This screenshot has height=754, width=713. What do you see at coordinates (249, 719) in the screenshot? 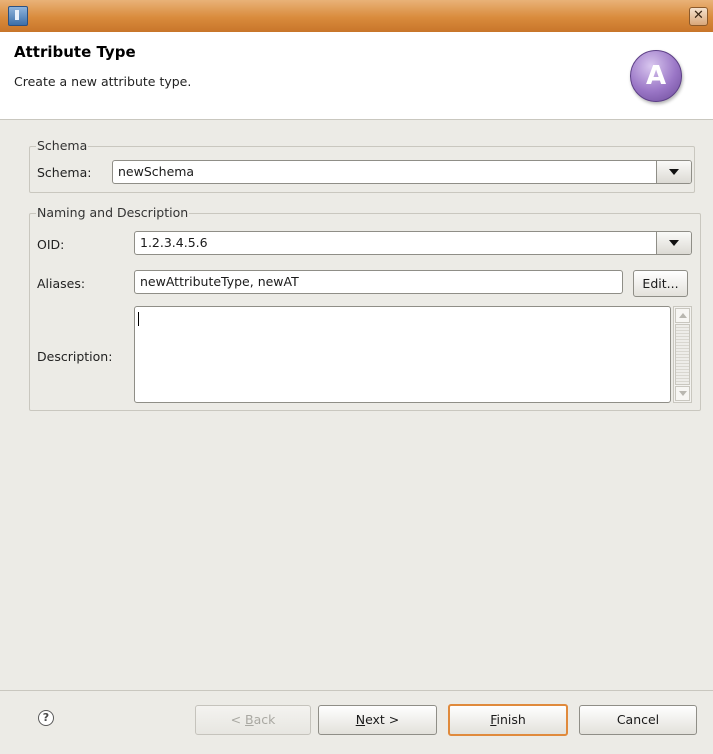
I see `back-mnemonic: B` at bounding box center [249, 719].